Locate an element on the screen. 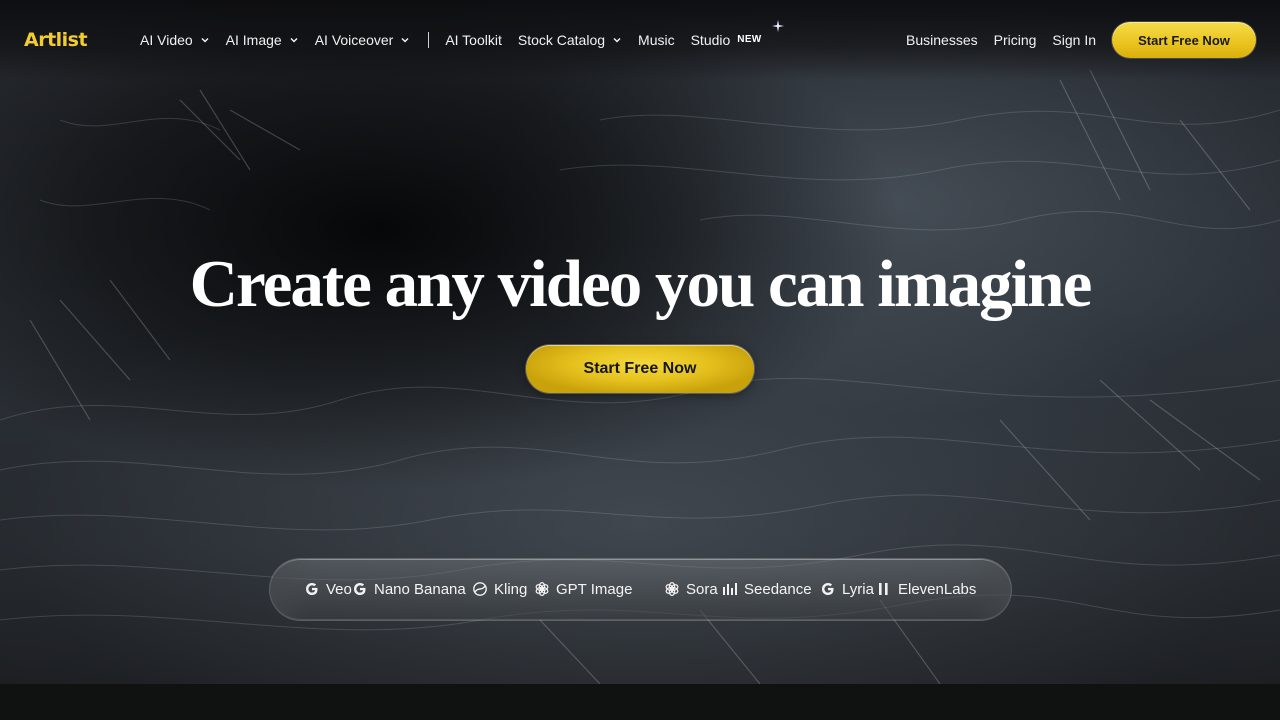  nav-item-label: AI Image is located at coordinates (253, 40).